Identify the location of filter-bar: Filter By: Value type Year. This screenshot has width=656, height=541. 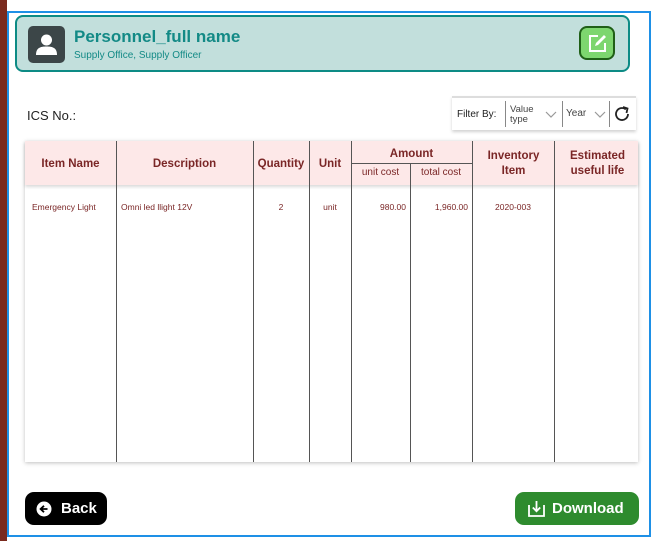
(544, 113).